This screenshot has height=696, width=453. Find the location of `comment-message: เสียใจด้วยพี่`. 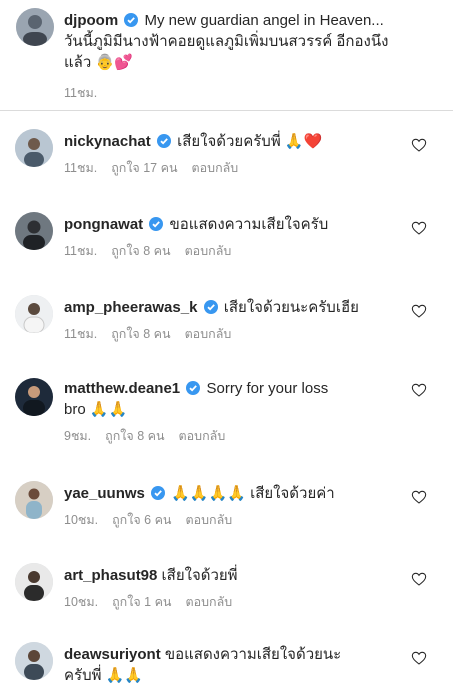

comment-message: เสียใจด้วยพี่ is located at coordinates (199, 575).